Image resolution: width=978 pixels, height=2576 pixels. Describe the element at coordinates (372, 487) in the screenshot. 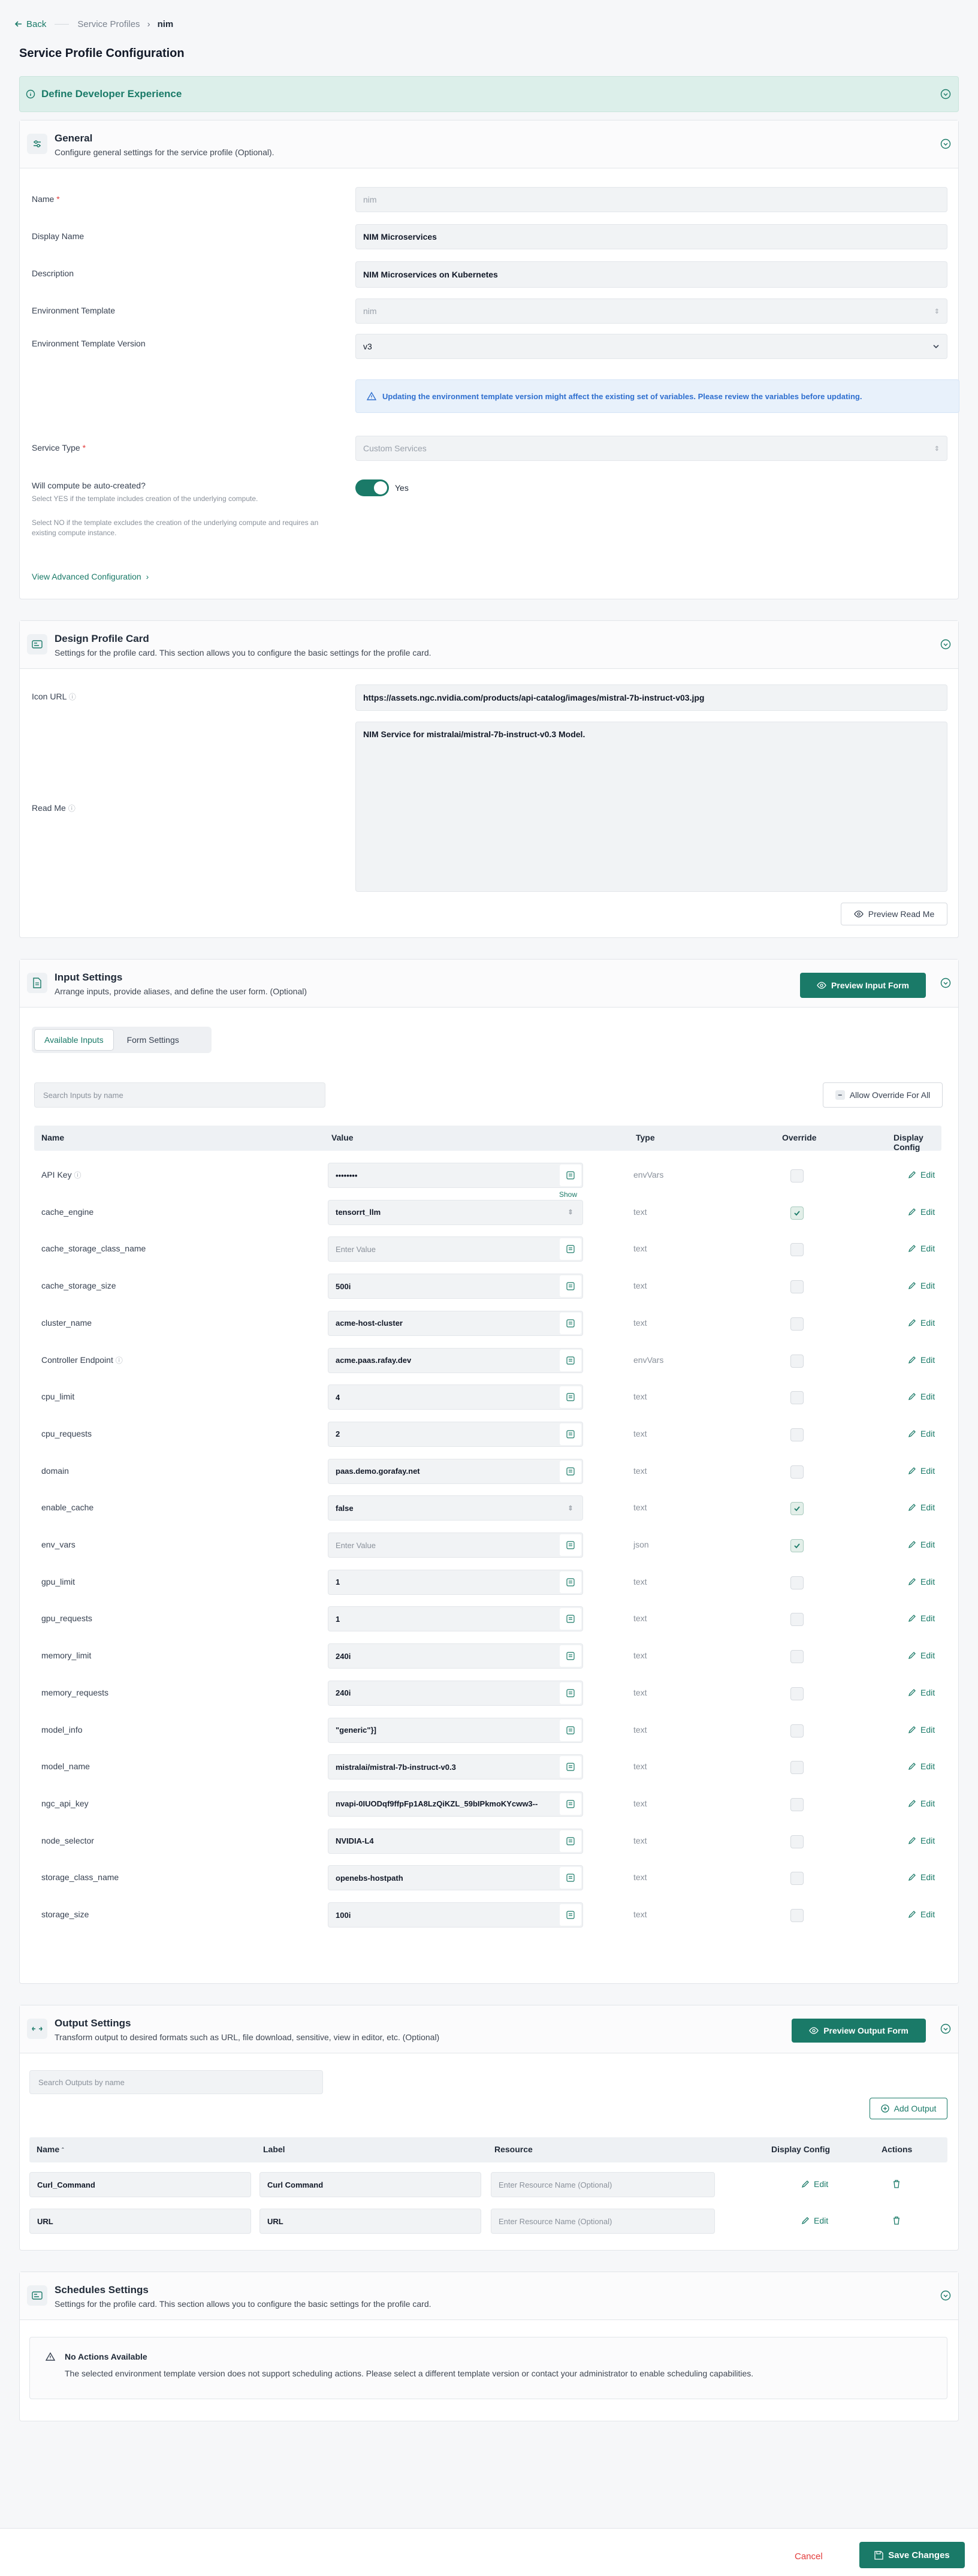

I see `auto-create-toggle` at that location.